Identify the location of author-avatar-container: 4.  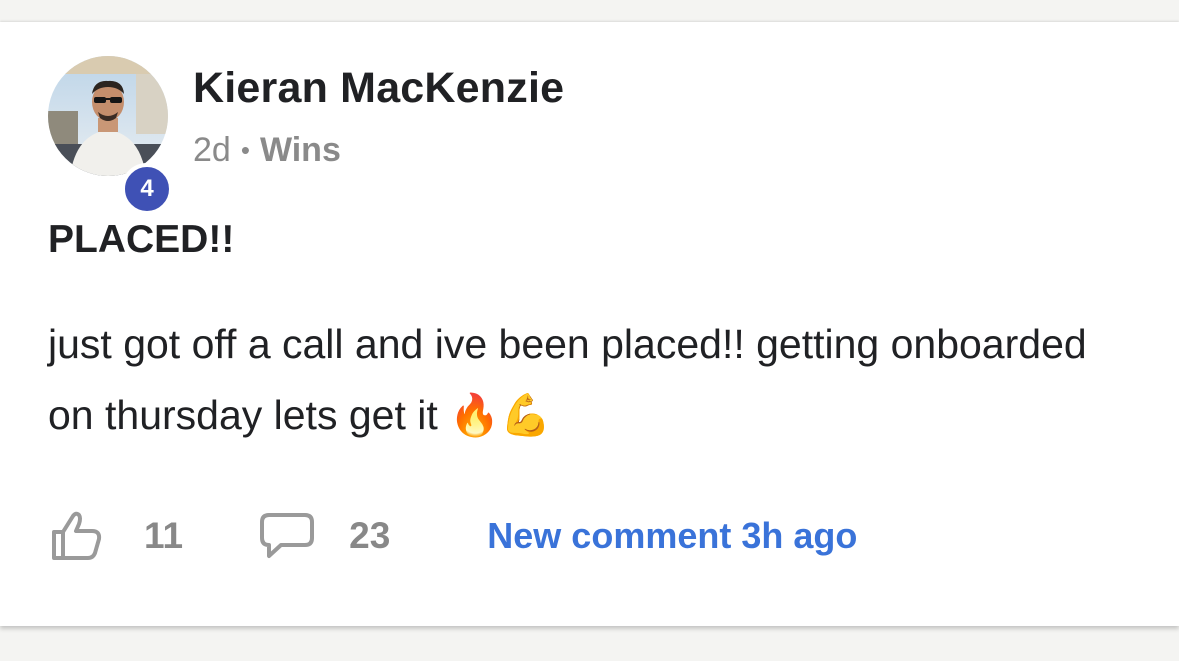
(110, 135).